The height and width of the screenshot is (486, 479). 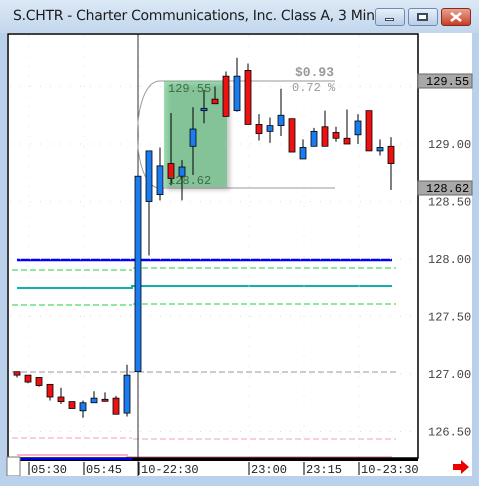 I want to click on measure-high-label: 129.55, so click(x=190, y=89).